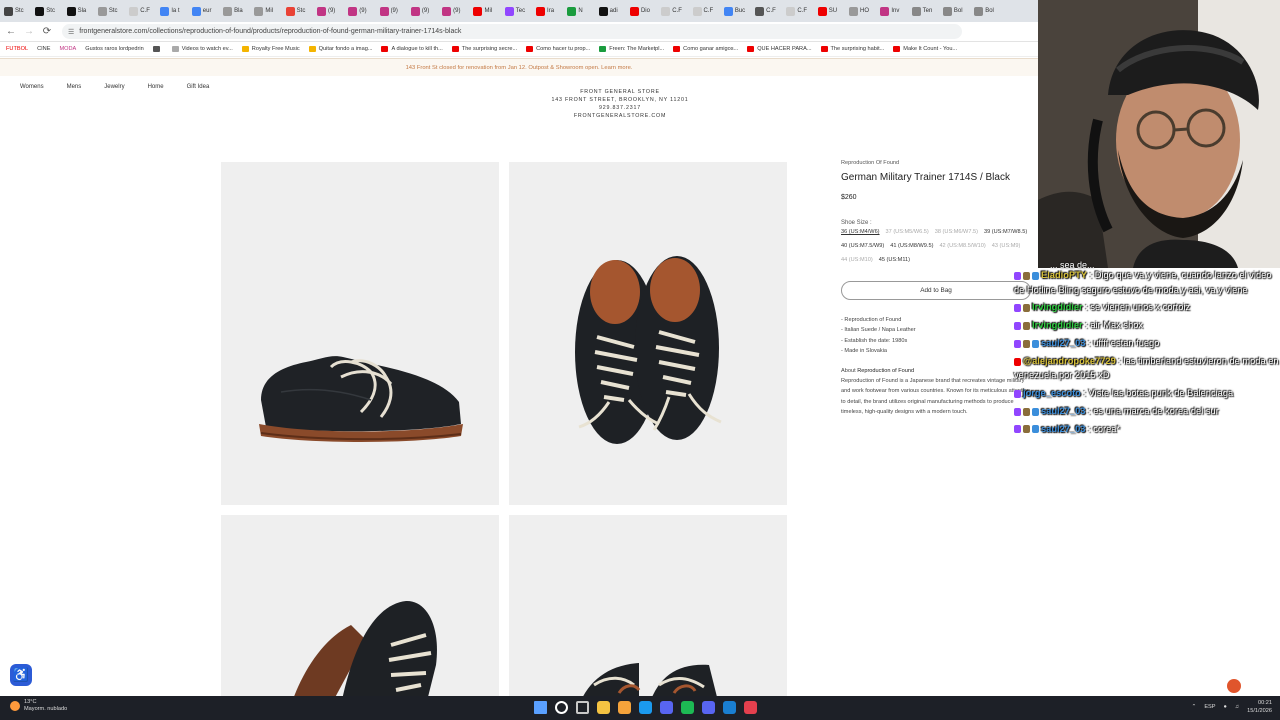  Describe the element at coordinates (860, 232) in the screenshot. I see `size-option: 36 (US:M4/W6)` at that location.